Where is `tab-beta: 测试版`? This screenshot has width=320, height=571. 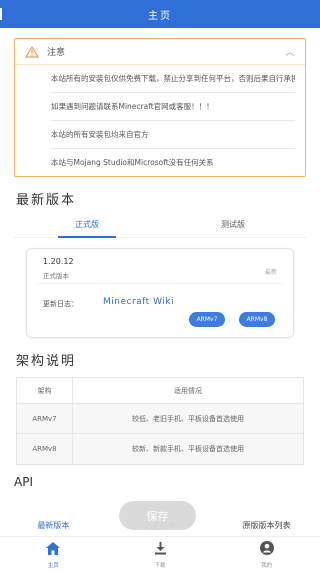
tab-beta: 测试版 is located at coordinates (233, 226).